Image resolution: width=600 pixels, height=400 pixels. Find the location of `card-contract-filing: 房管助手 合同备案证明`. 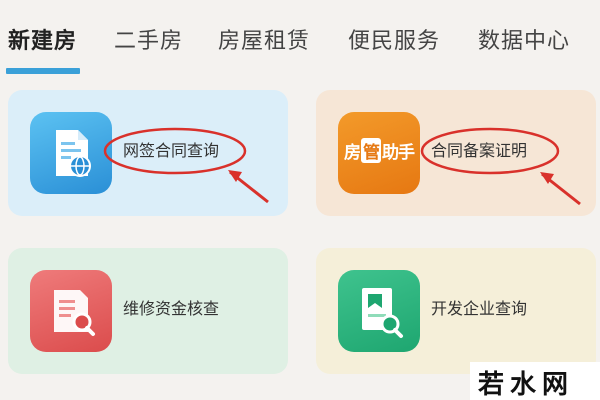

card-contract-filing: 房管助手 合同备案证明 is located at coordinates (456, 153).